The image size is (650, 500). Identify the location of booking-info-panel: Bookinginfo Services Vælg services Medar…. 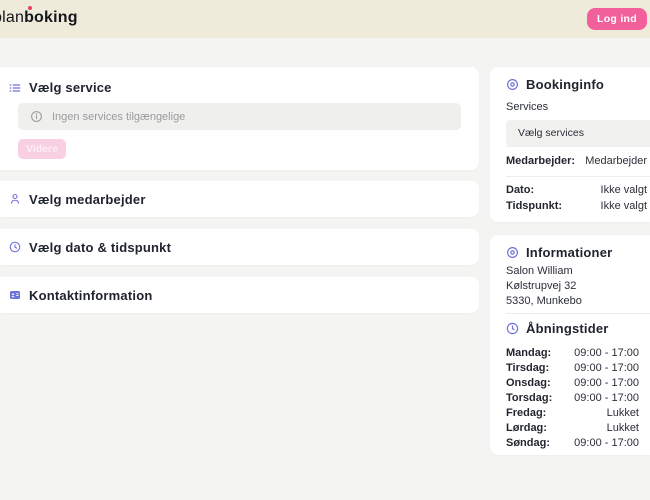
(570, 144).